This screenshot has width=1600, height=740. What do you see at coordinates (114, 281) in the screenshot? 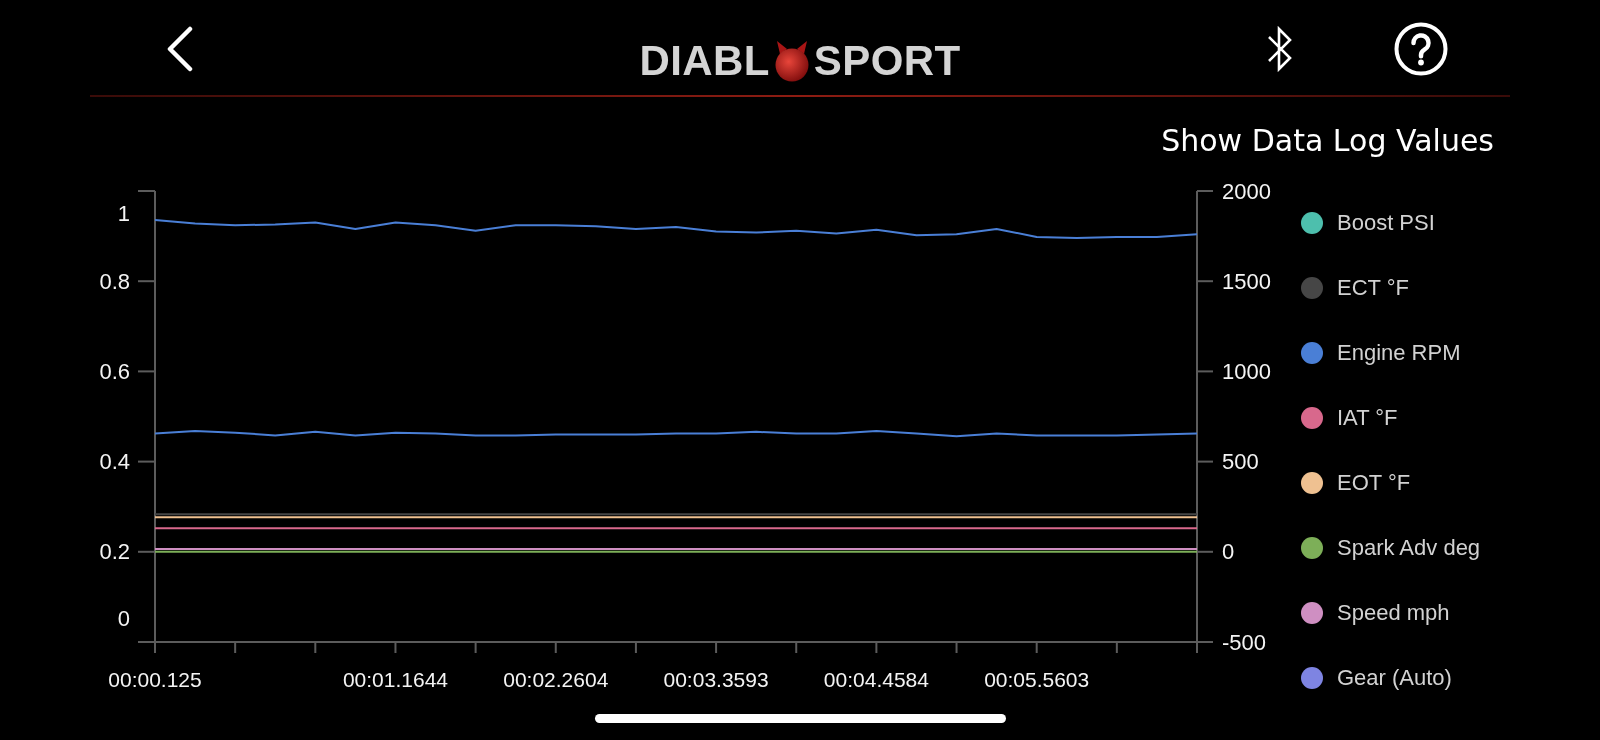
I see `axis-label: 0.8` at bounding box center [114, 281].